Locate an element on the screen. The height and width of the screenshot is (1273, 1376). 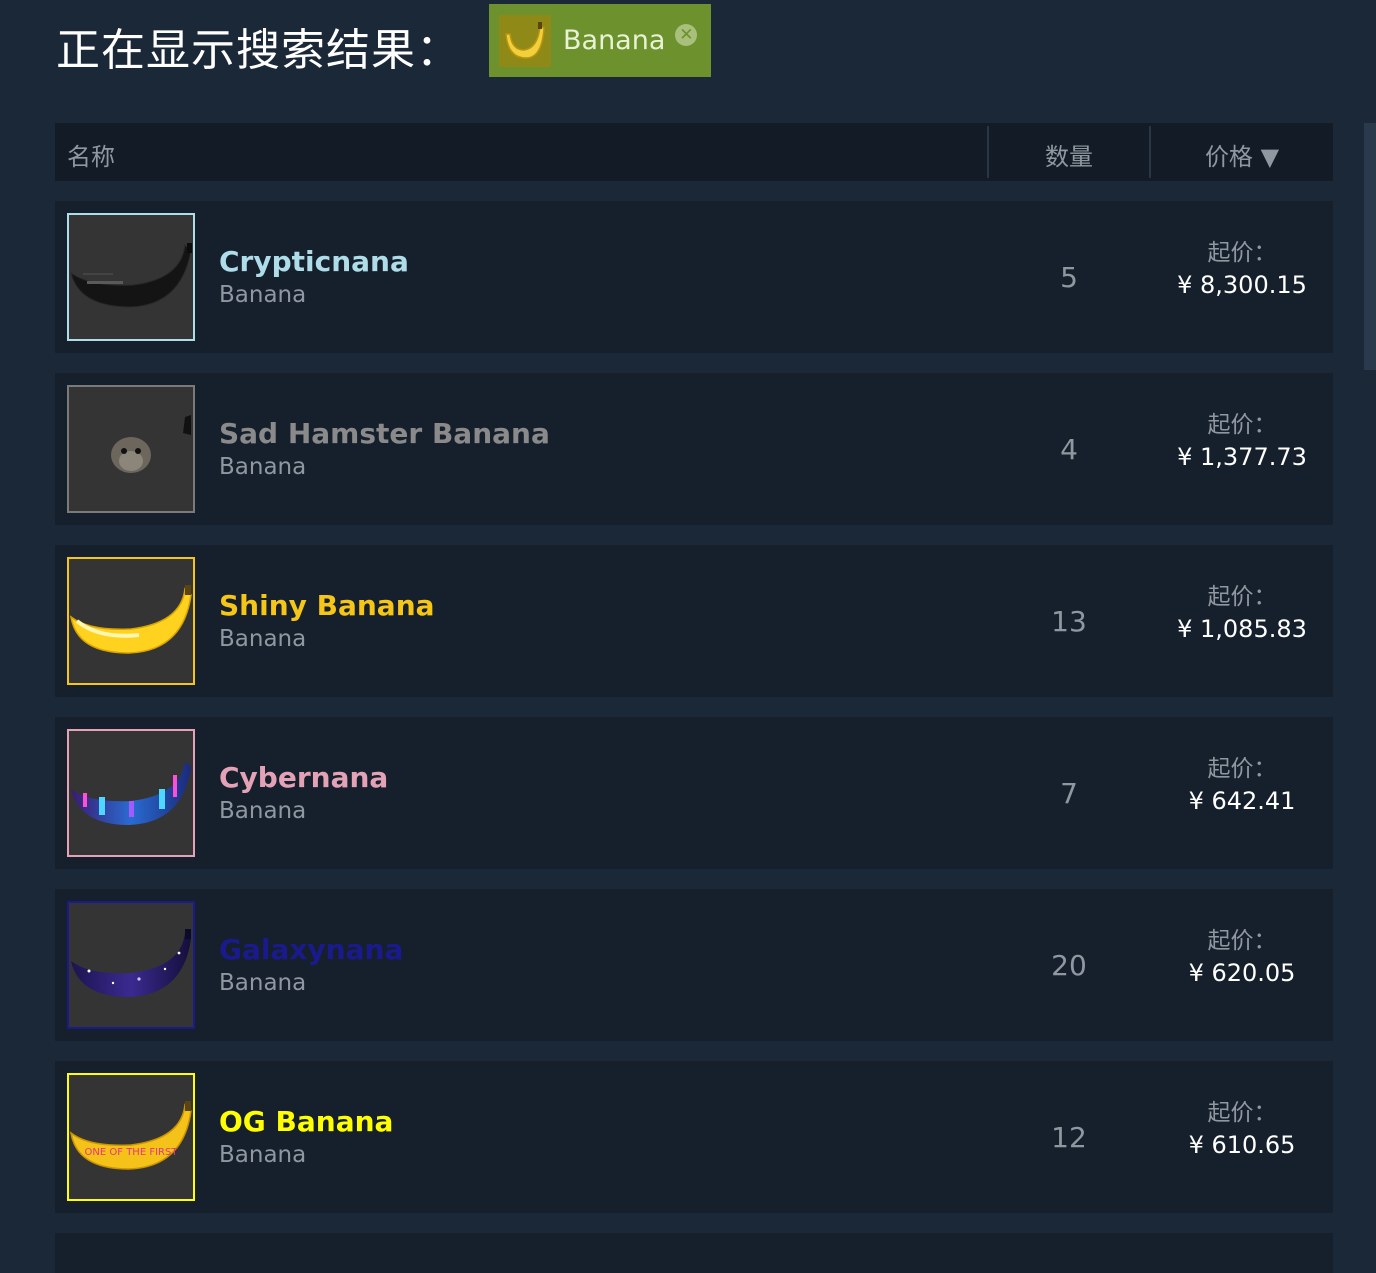
filter-tag-label: Banana is located at coordinates (614, 40).